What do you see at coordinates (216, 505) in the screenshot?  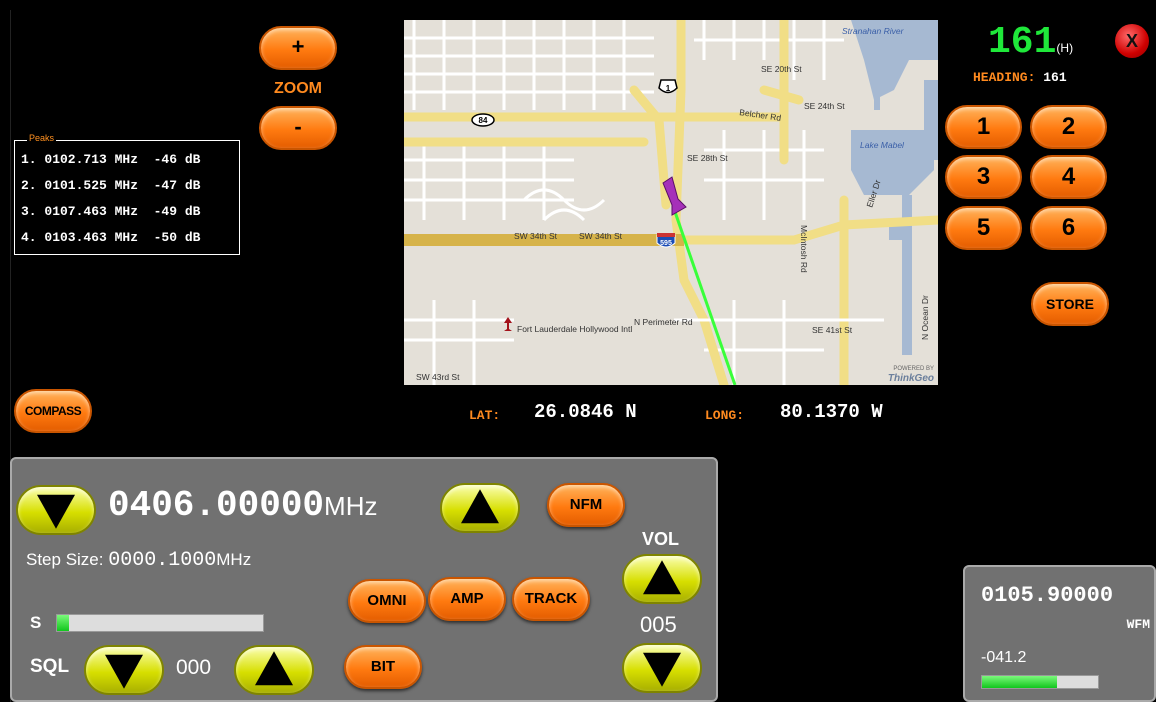 I see `frequency-value: 0406.00000` at bounding box center [216, 505].